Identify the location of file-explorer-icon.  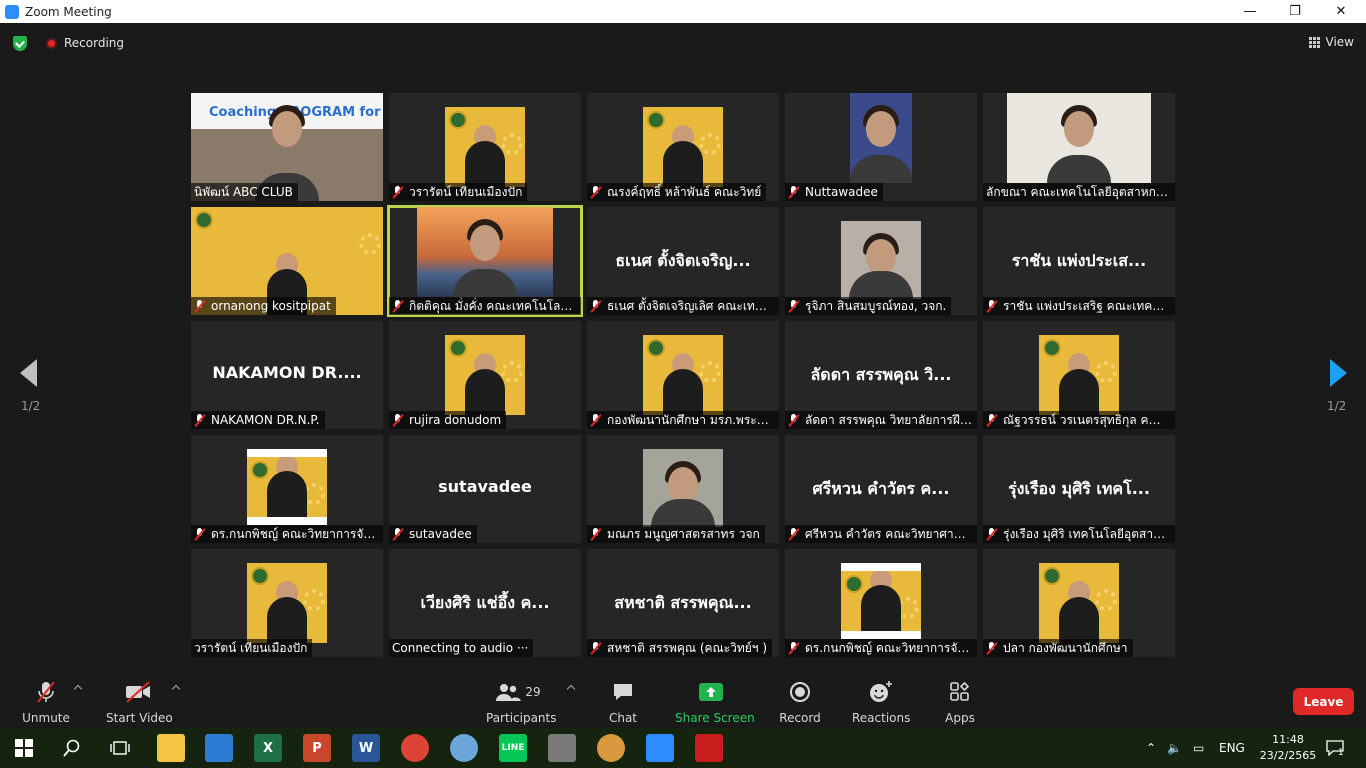
(171, 748).